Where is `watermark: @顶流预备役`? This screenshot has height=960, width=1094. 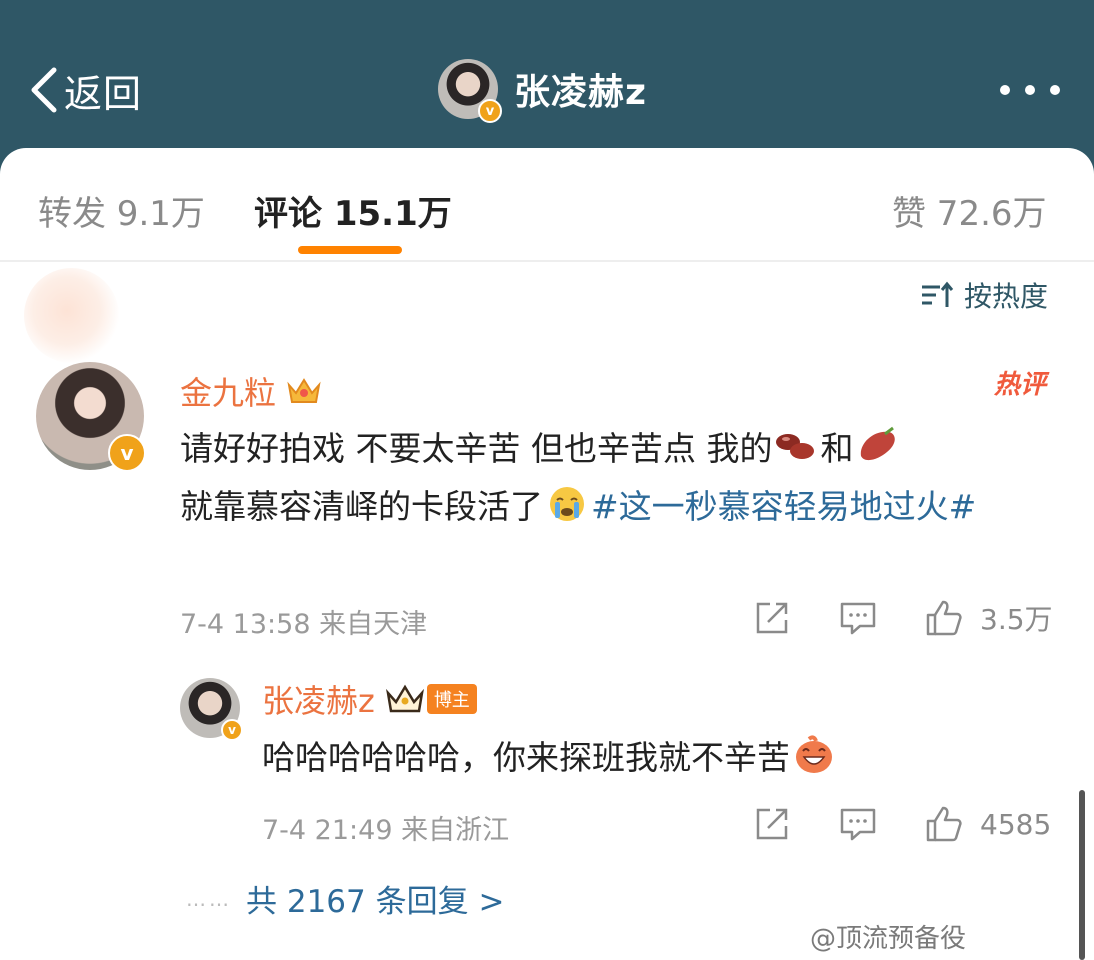 watermark: @顶流预备役 is located at coordinates (888, 939).